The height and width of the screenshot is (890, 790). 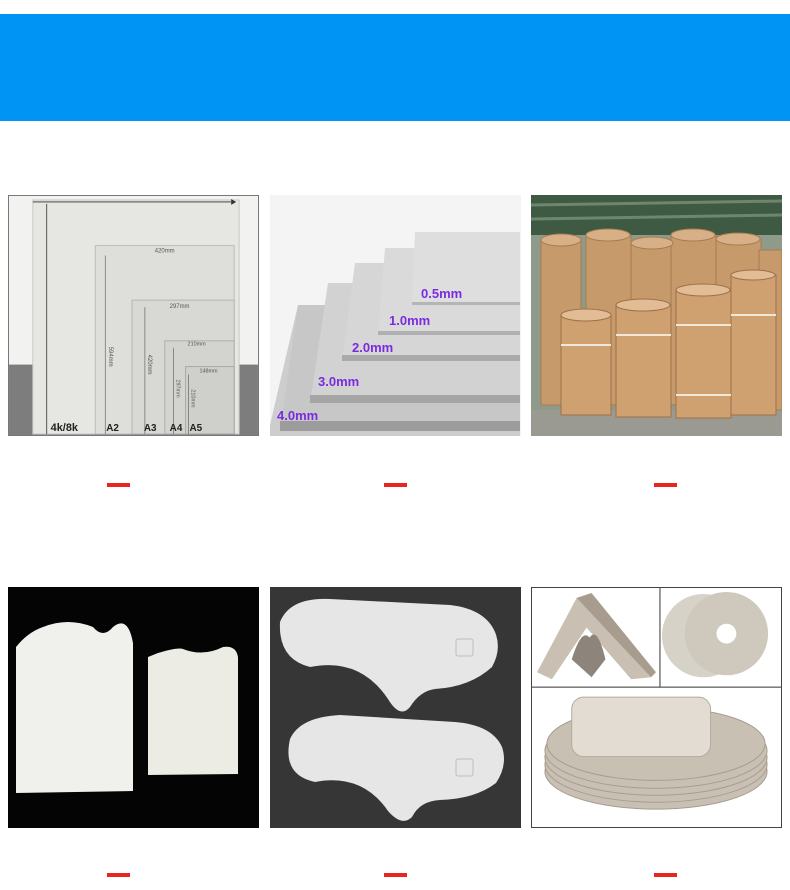 What do you see at coordinates (208, 372) in the screenshot?
I see `dim-label-a5-width: 148mm` at bounding box center [208, 372].